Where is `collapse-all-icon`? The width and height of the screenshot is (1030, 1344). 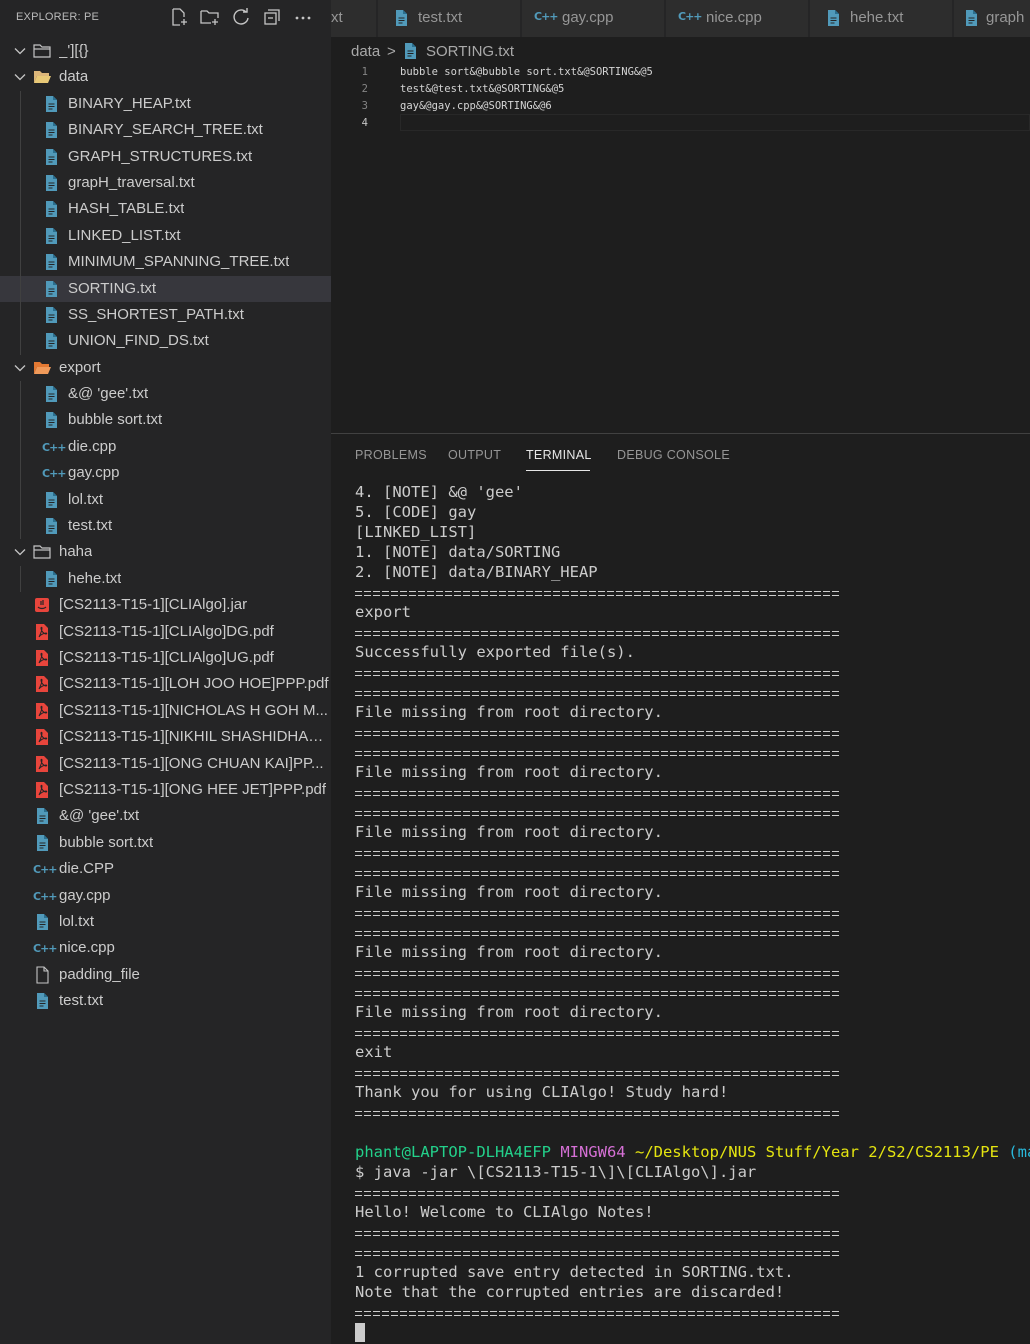
collapse-all-icon is located at coordinates (272, 17).